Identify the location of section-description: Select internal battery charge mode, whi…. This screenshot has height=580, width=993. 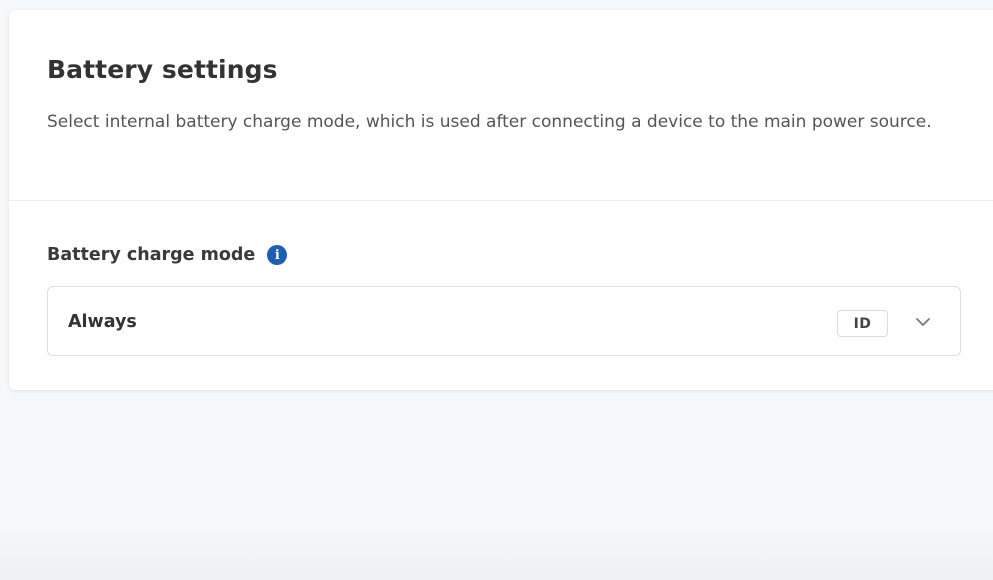
(489, 122).